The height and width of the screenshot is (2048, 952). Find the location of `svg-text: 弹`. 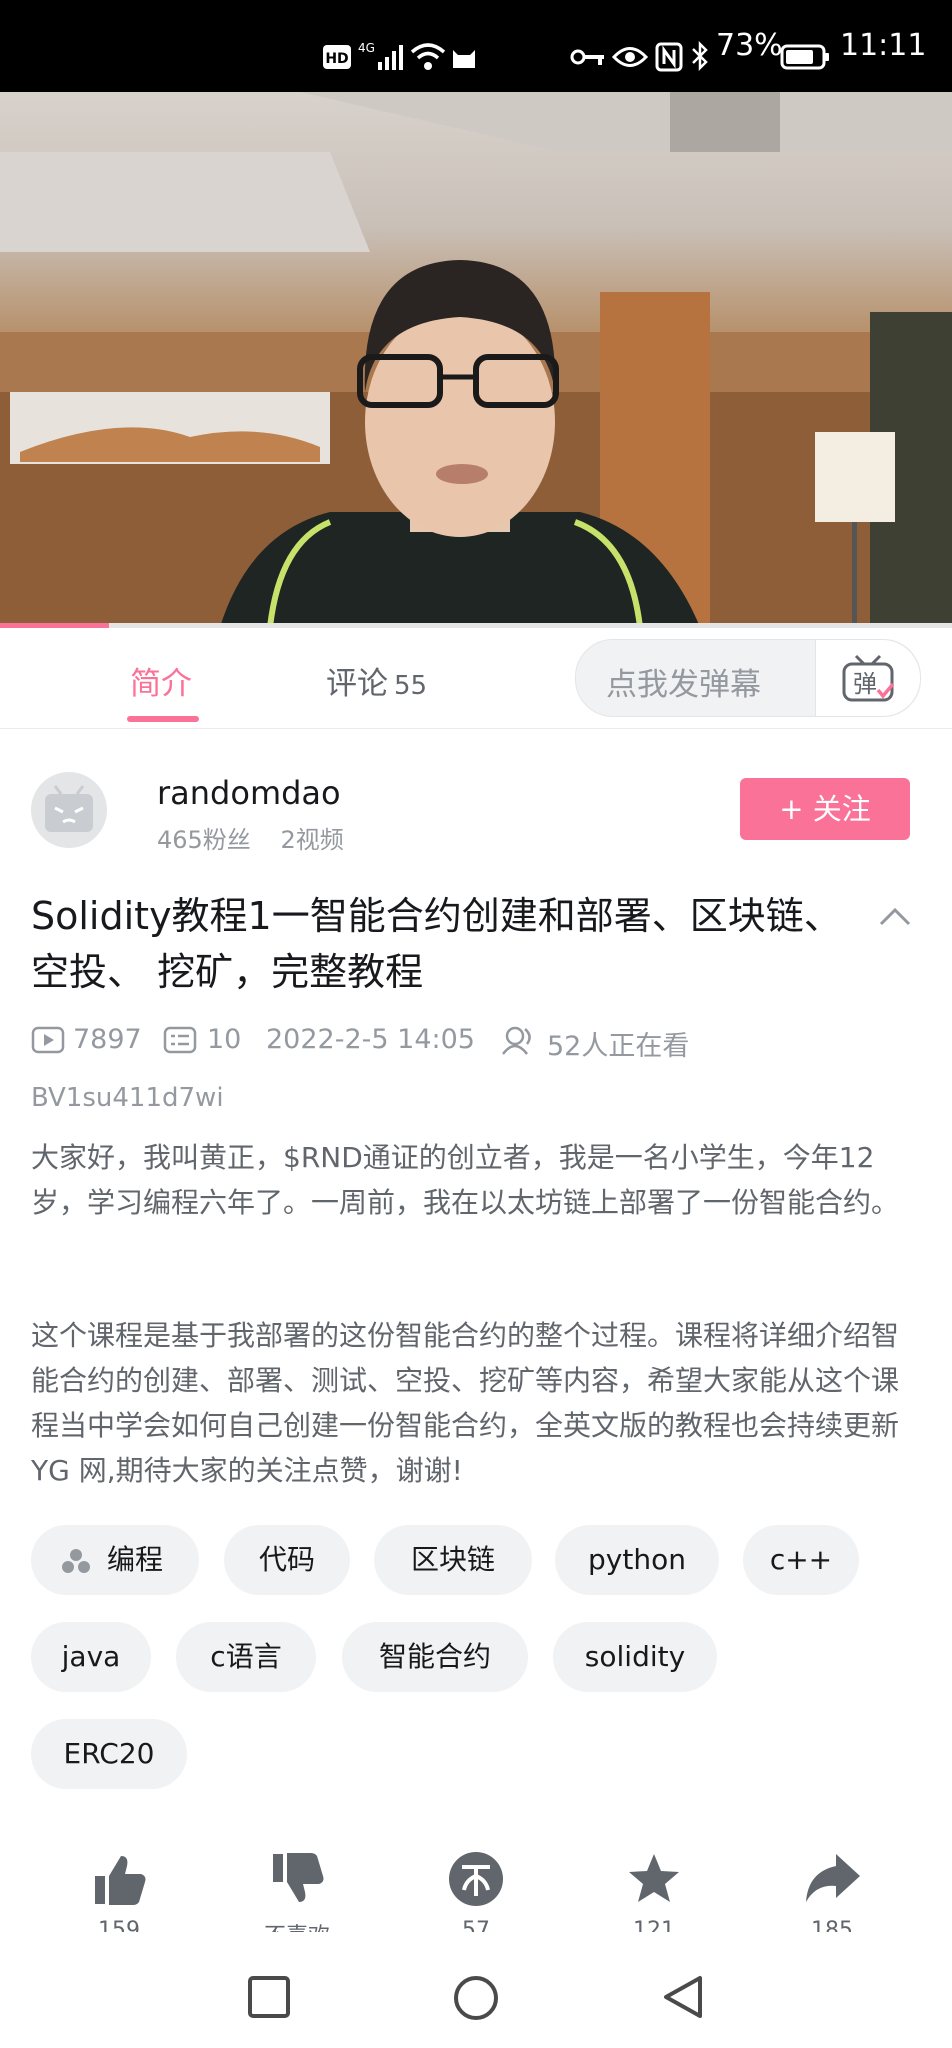

svg-text: 弹 is located at coordinates (865, 684).